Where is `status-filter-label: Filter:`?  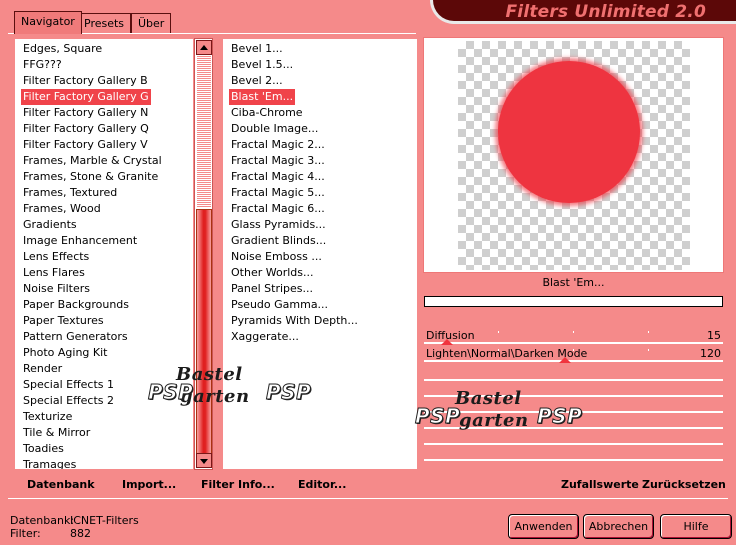 status-filter-label: Filter: is located at coordinates (25, 533).